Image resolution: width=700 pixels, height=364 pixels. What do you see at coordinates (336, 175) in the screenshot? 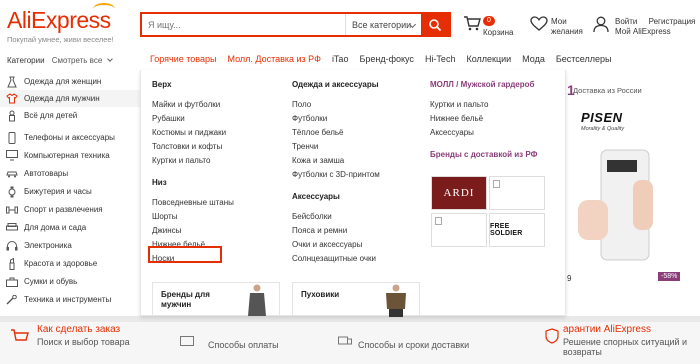
I see `menu-link: Футболки с 3D-принтом` at bounding box center [336, 175].